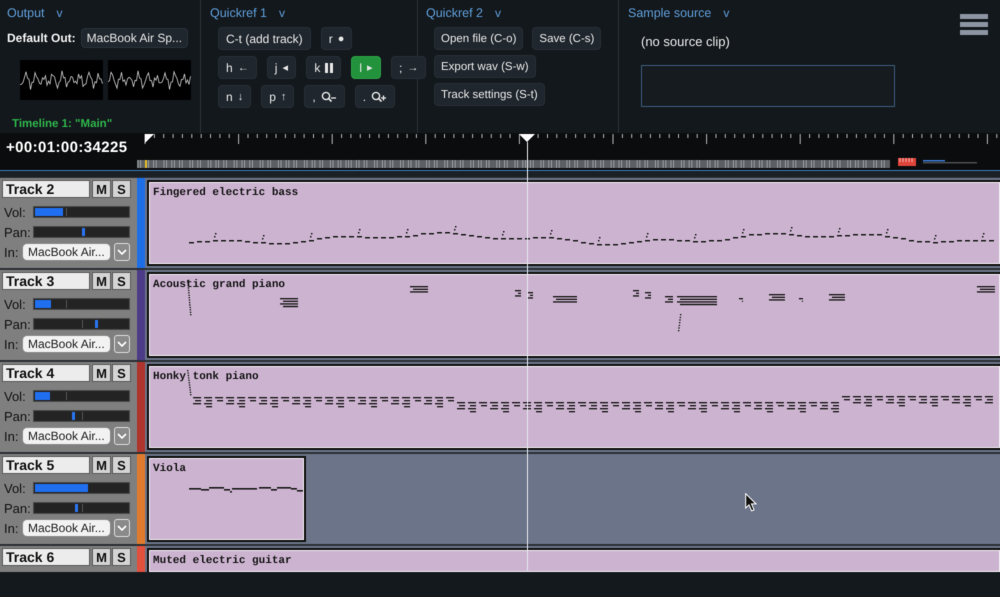  Describe the element at coordinates (974, 24) in the screenshot. I see `menu-icon` at that location.